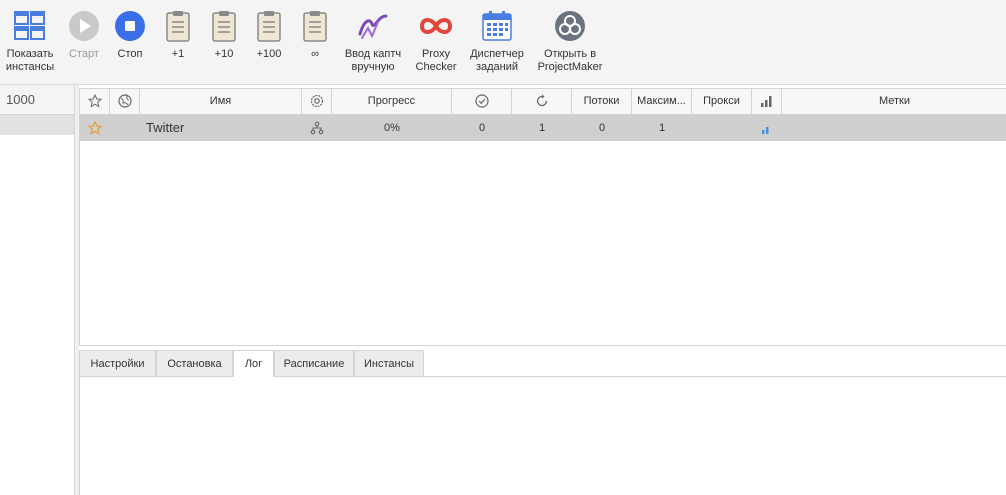  Describe the element at coordinates (497, 26) in the screenshot. I see `calendar-icon` at that location.